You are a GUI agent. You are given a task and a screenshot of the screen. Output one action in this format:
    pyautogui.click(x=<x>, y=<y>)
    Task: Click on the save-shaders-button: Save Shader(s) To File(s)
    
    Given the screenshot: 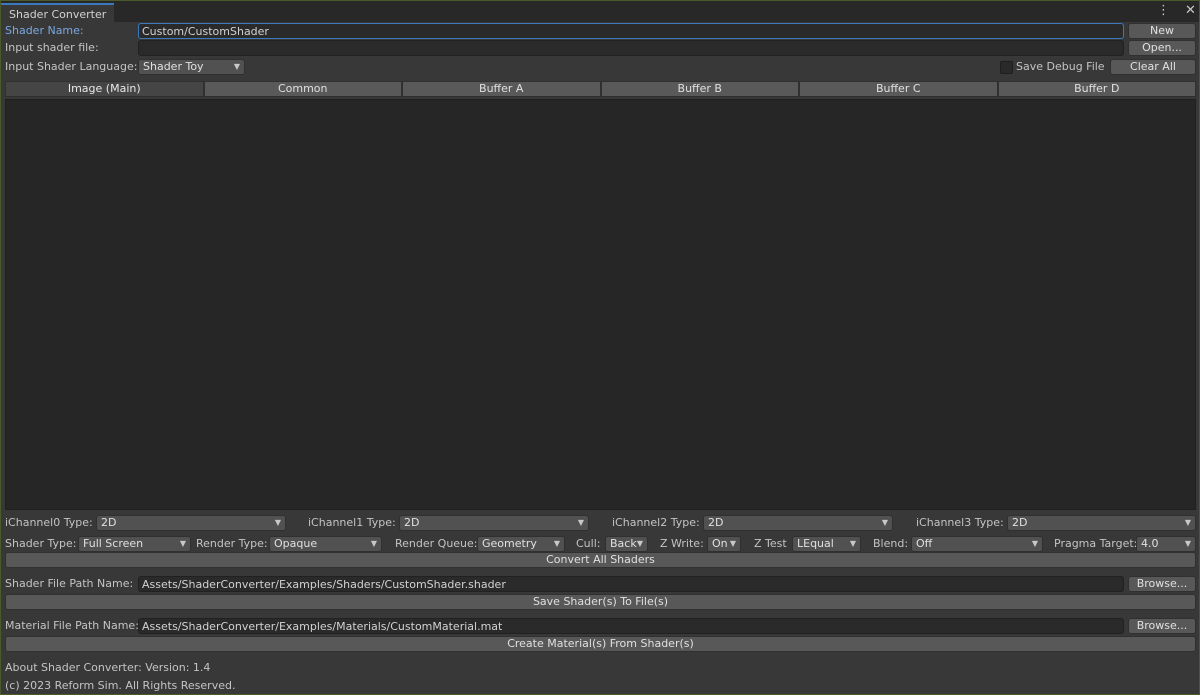 What is the action you would take?
    pyautogui.click(x=600, y=602)
    